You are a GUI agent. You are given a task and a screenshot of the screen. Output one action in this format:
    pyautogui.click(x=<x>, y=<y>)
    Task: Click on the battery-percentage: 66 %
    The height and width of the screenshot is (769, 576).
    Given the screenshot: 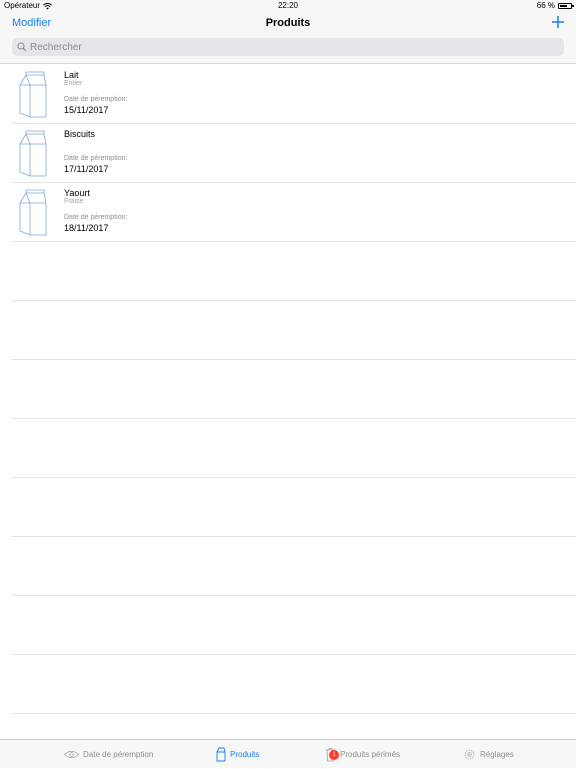 What is the action you would take?
    pyautogui.click(x=545, y=5)
    